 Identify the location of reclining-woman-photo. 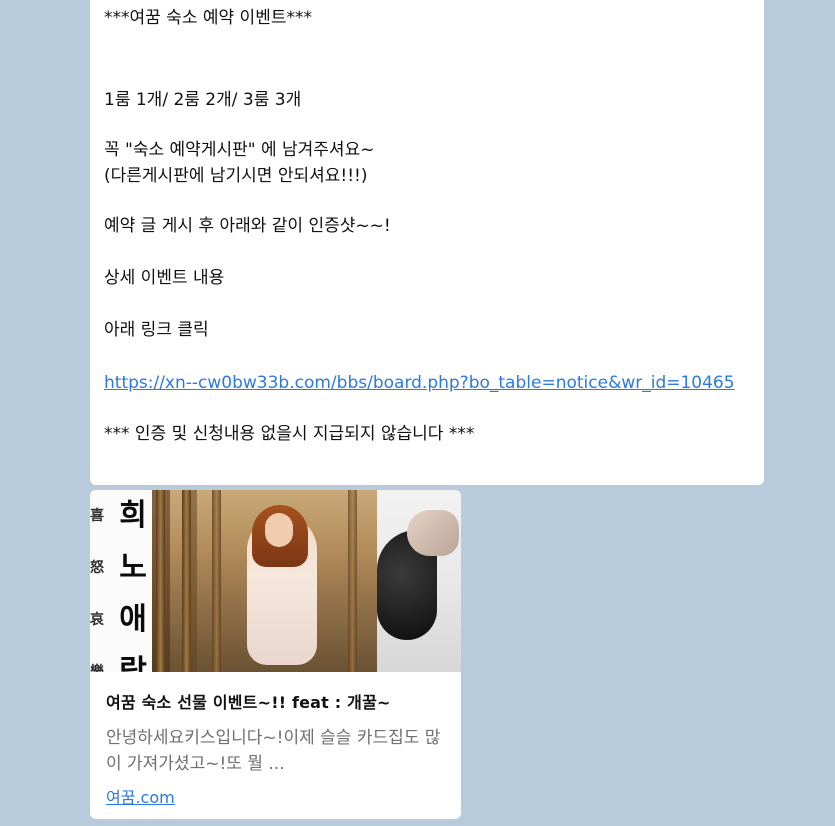
(419, 581).